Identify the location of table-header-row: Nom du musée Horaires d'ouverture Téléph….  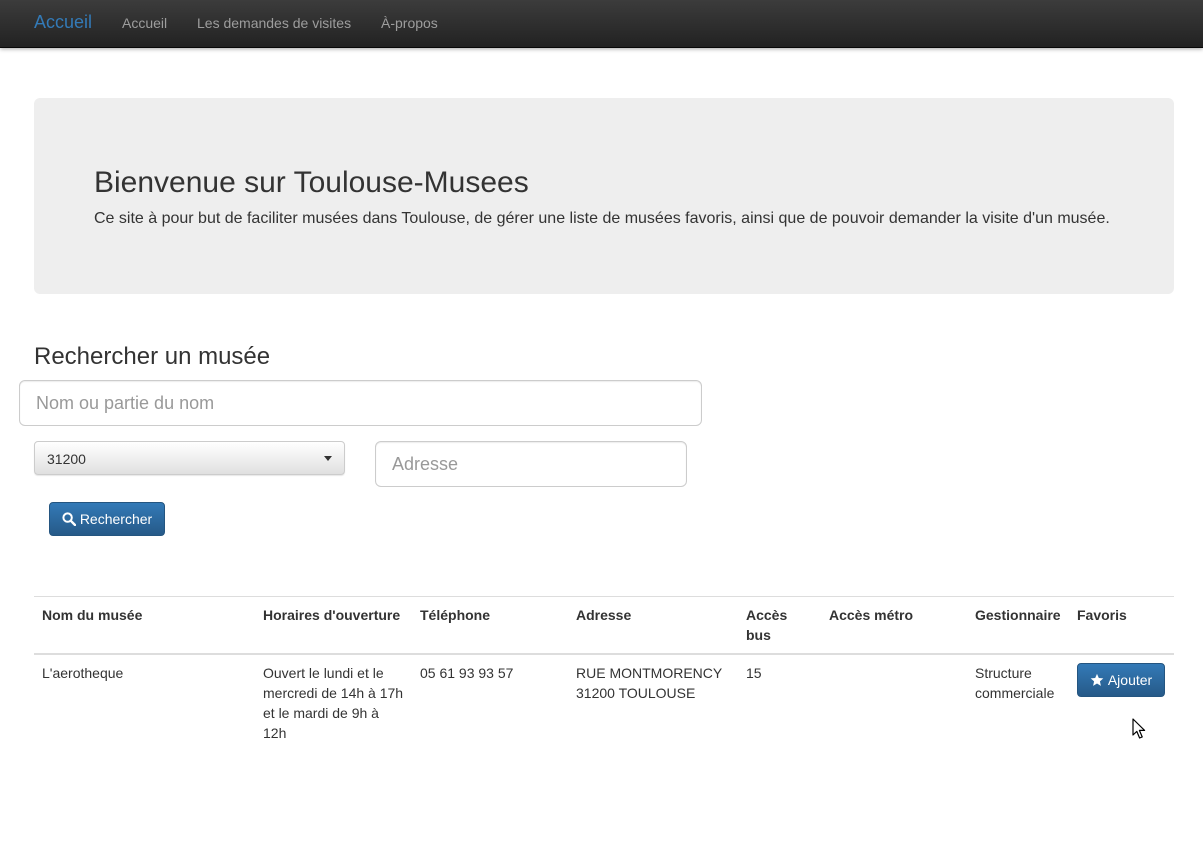
(604, 625).